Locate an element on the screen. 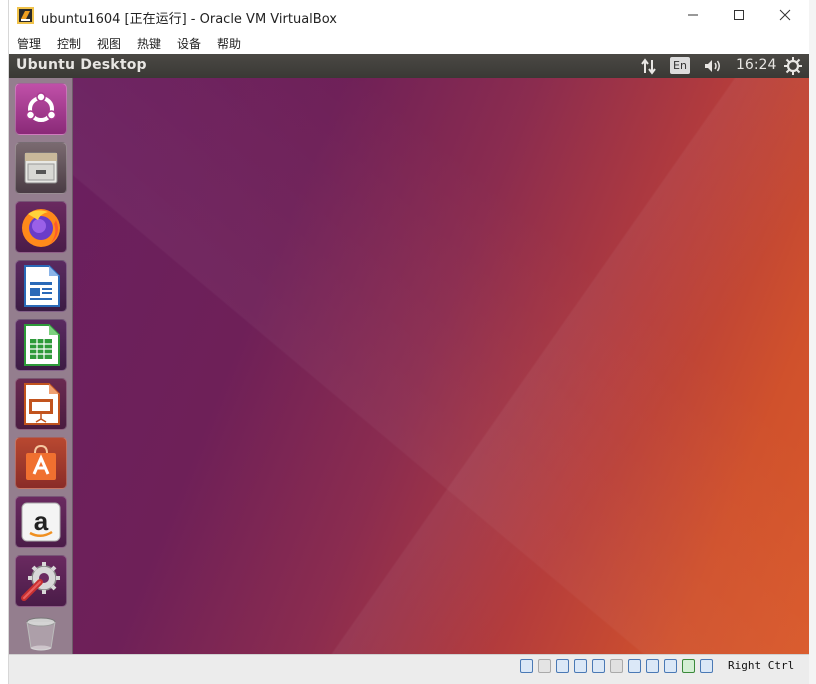  hard-disk-icon is located at coordinates (526, 666).